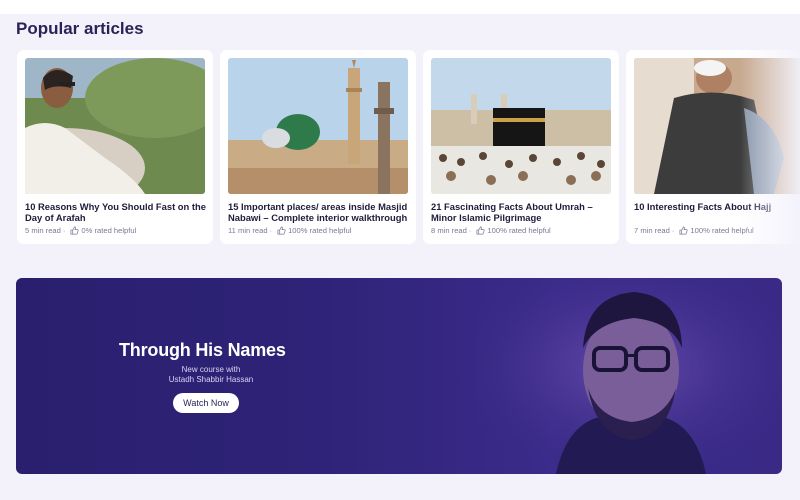 This screenshot has width=800, height=500. Describe the element at coordinates (629, 376) in the screenshot. I see `instructor-portrait` at that location.